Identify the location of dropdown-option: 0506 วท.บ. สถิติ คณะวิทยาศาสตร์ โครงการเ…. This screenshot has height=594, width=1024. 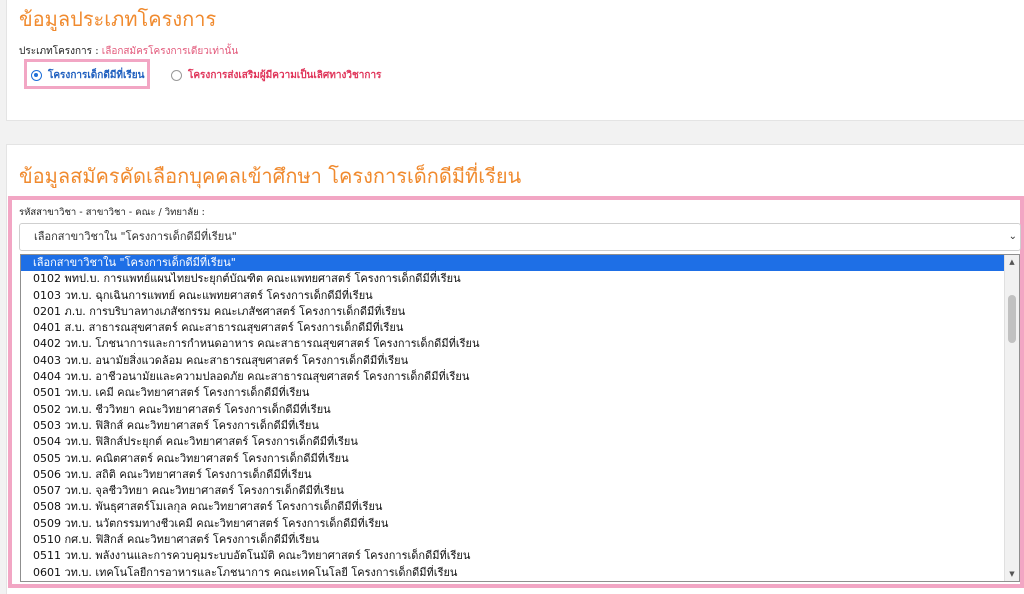
(513, 475).